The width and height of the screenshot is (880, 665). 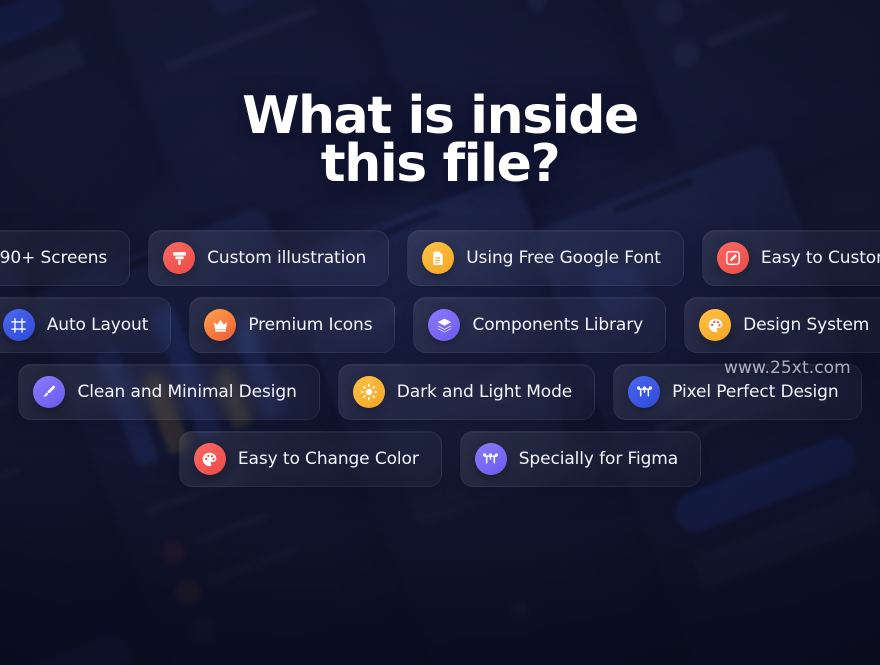 I want to click on feature-chip-label: Dark and Light Mode, so click(x=484, y=392).